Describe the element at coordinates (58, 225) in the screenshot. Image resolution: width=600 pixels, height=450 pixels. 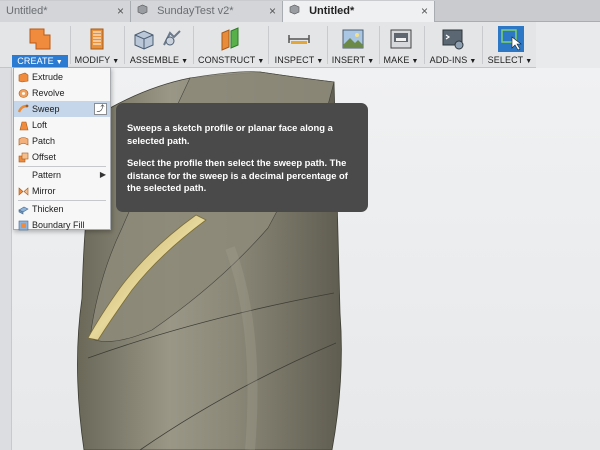
I see `menu-item-label: Boundary Fill` at that location.